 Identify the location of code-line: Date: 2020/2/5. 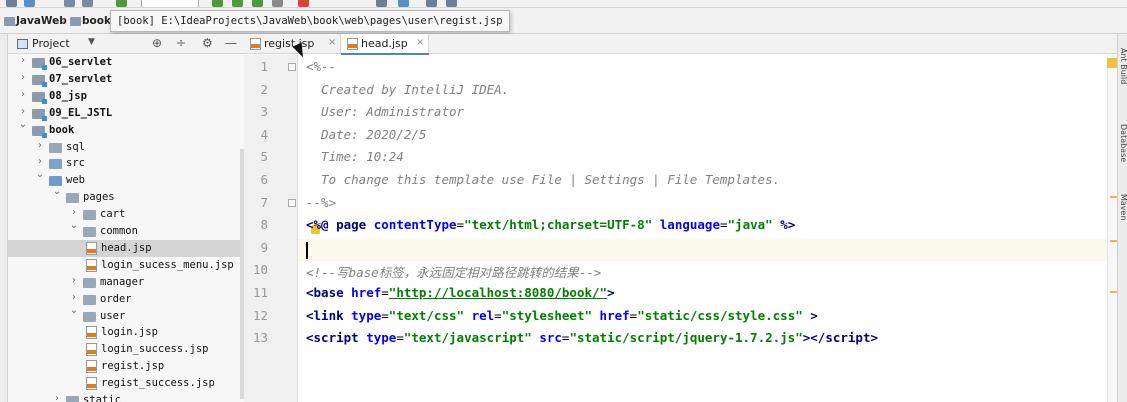
(366, 134).